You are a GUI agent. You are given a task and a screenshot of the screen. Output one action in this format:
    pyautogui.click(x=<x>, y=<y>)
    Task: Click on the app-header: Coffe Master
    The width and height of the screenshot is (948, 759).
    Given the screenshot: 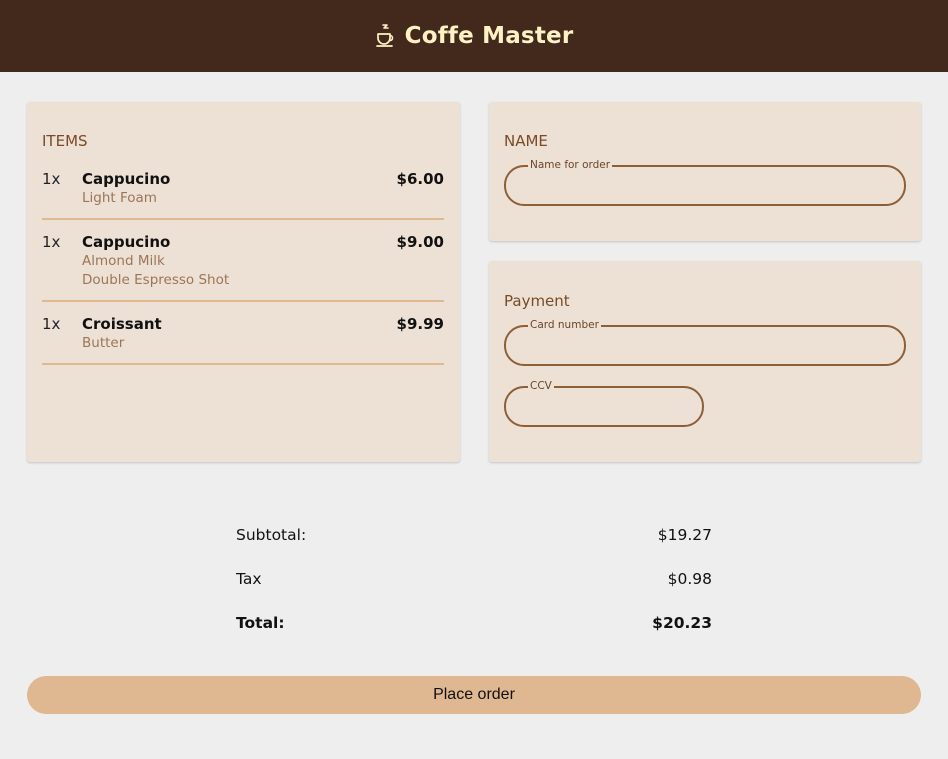 What is the action you would take?
    pyautogui.click(x=474, y=36)
    